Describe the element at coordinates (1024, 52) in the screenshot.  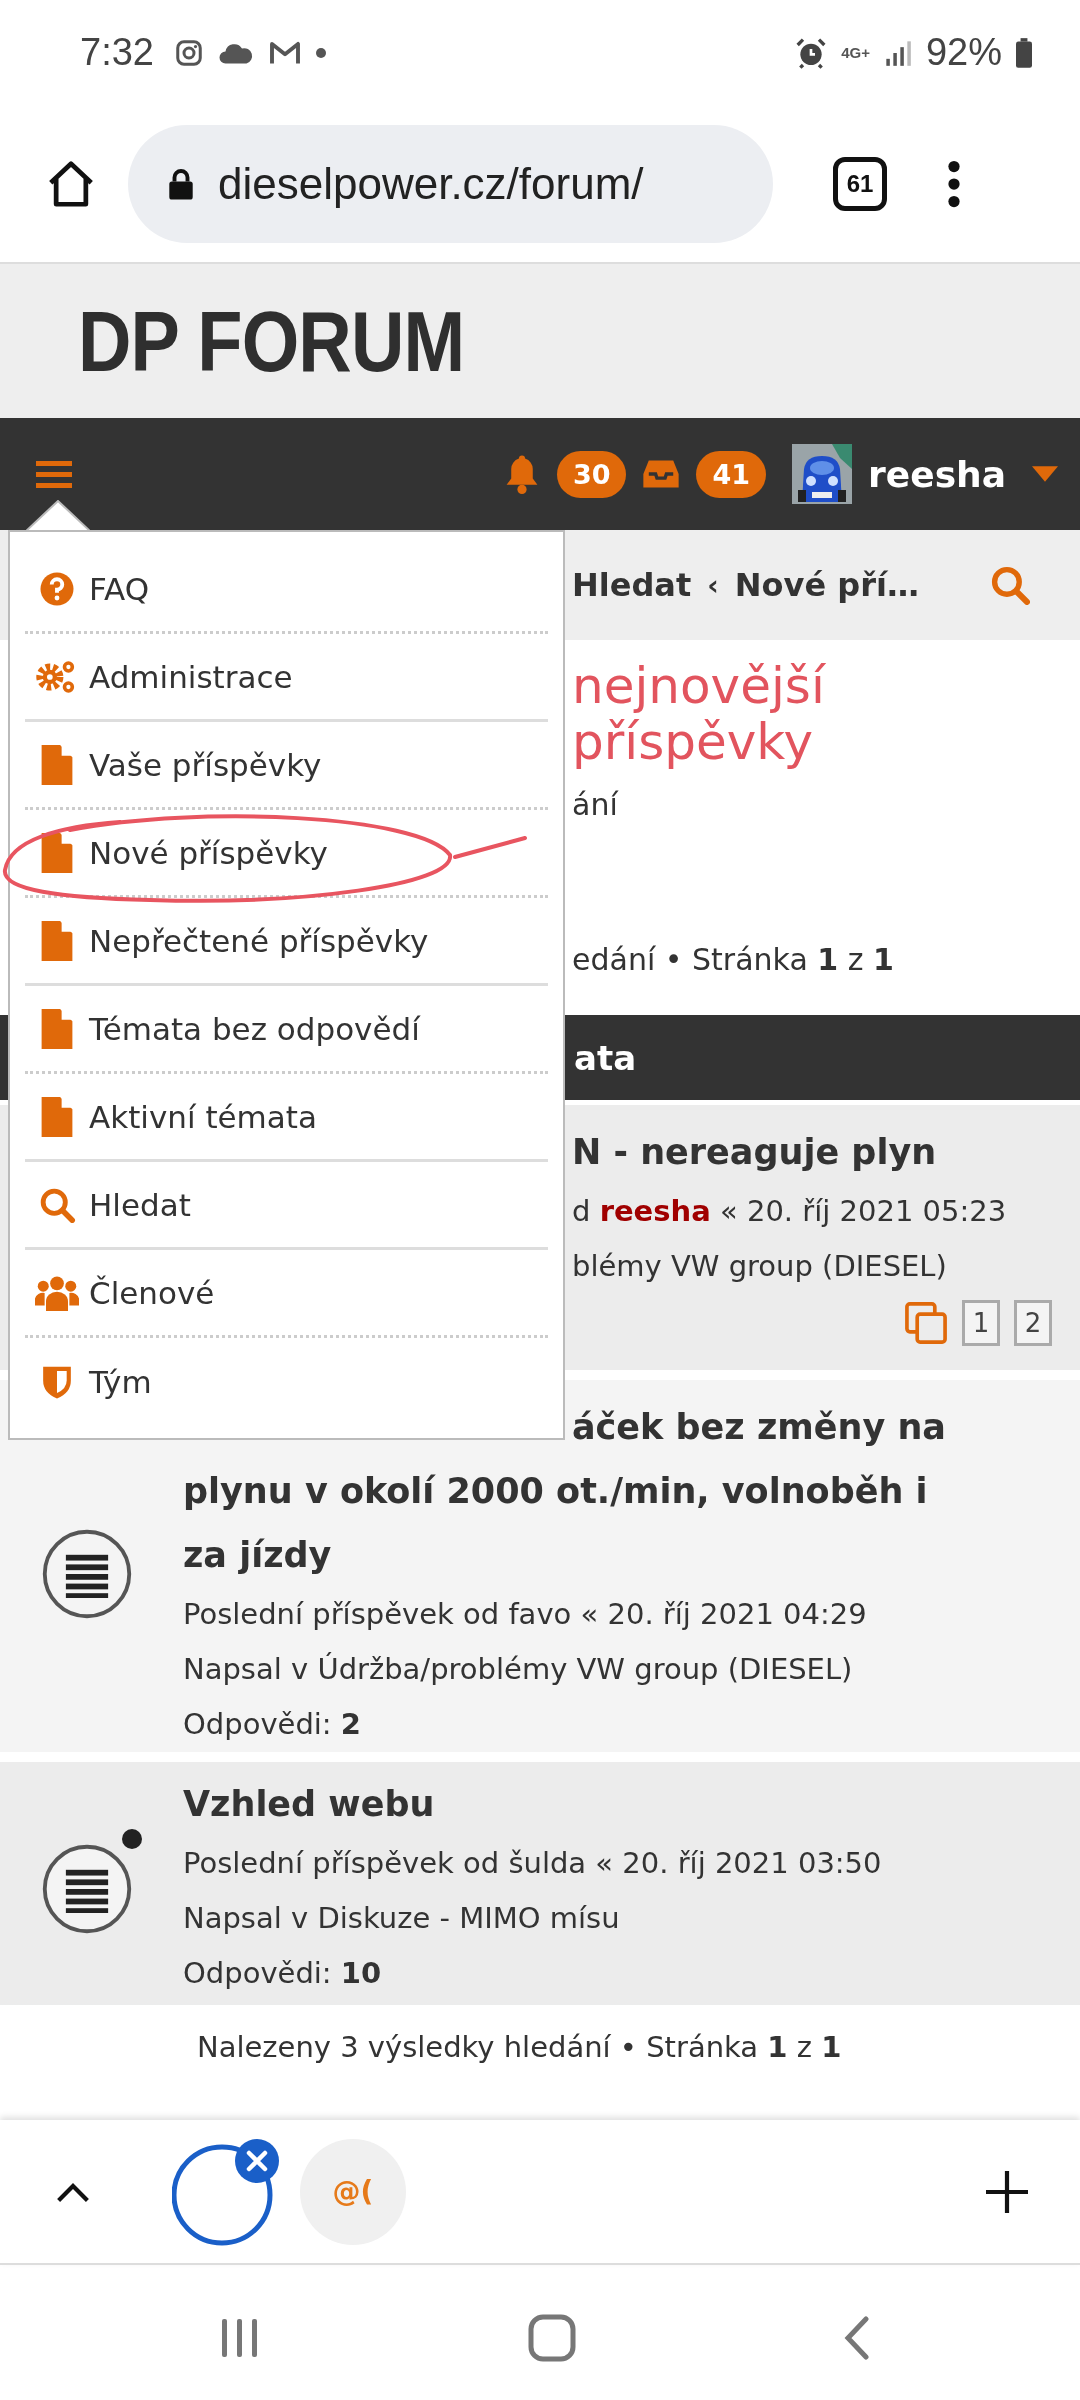
I see `battery-icon` at that location.